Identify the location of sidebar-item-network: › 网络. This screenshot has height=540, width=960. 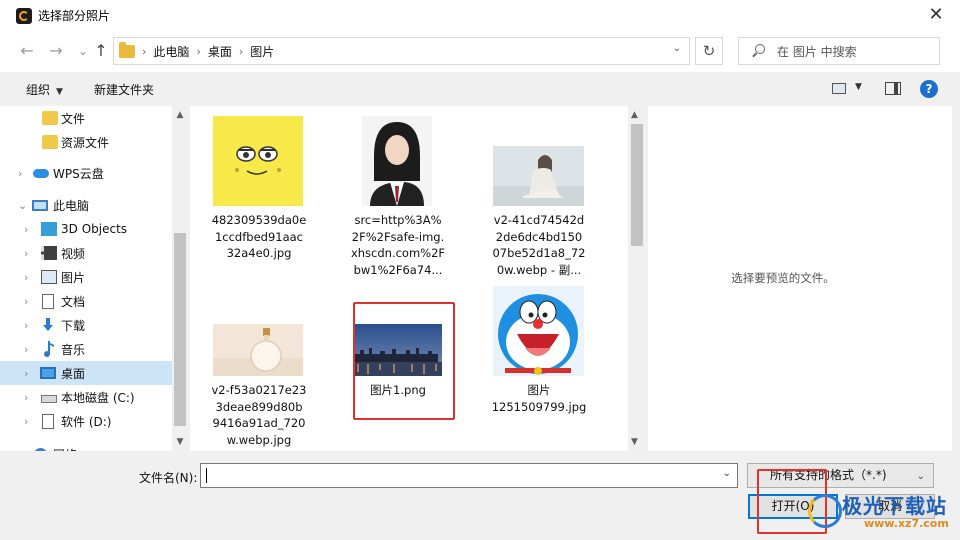
(86, 446).